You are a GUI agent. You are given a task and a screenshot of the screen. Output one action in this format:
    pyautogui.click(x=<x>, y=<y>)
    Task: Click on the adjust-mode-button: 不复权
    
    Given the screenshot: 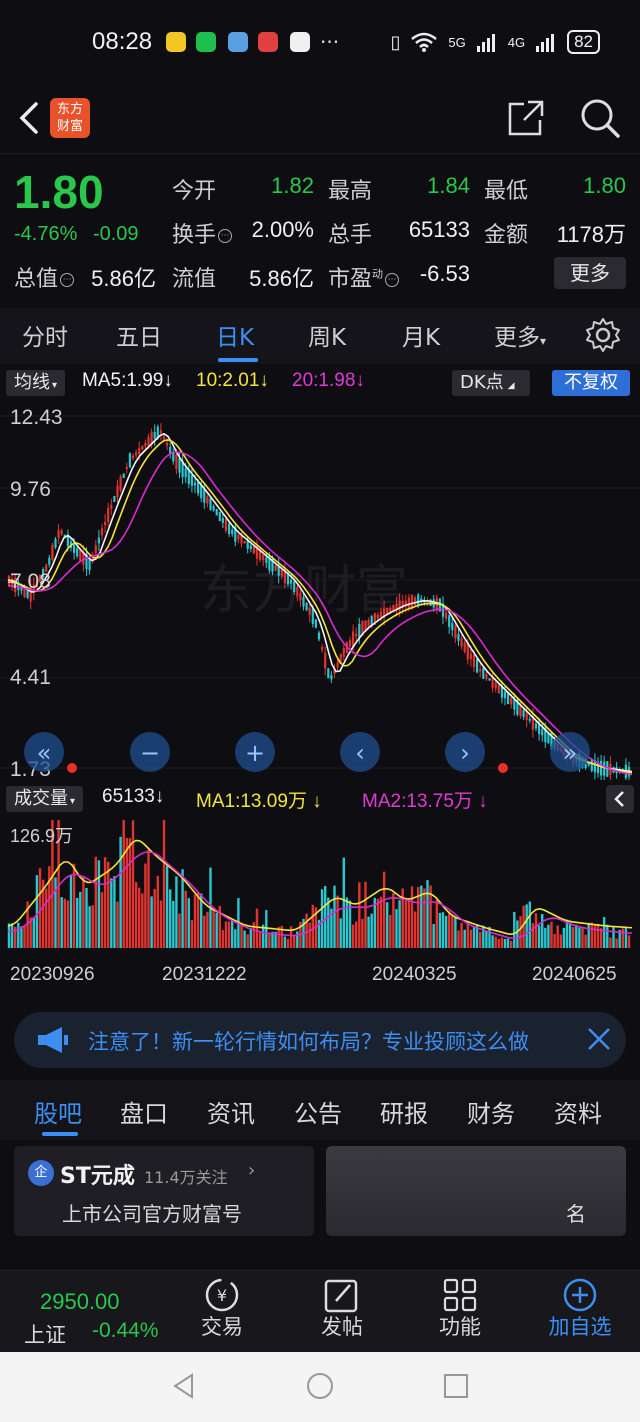 What is the action you would take?
    pyautogui.click(x=591, y=383)
    